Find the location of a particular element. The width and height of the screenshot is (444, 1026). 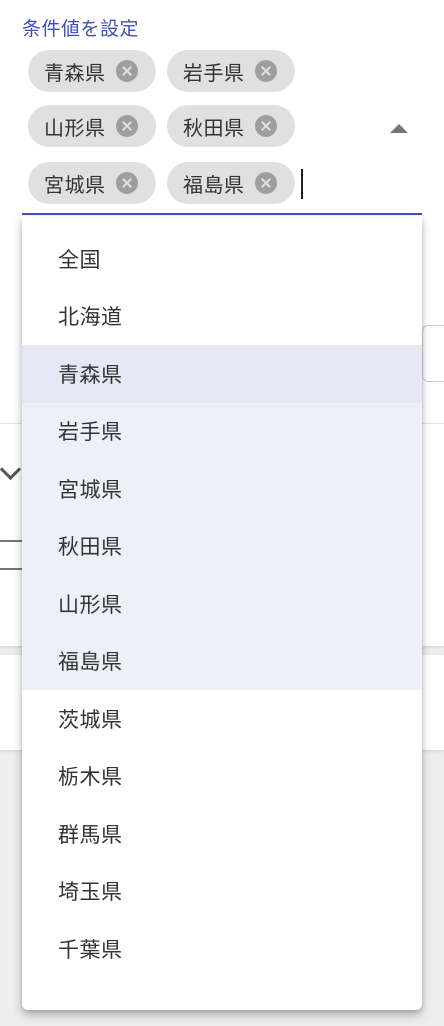

chip-iwate: 岩手県 is located at coordinates (231, 71).